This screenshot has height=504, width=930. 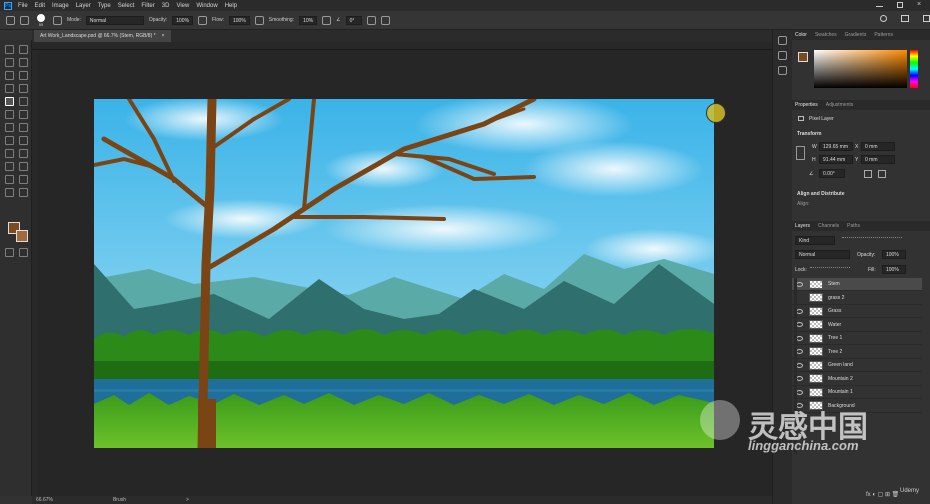 What do you see at coordinates (104, 6) in the screenshot?
I see `menu-type: Type` at bounding box center [104, 6].